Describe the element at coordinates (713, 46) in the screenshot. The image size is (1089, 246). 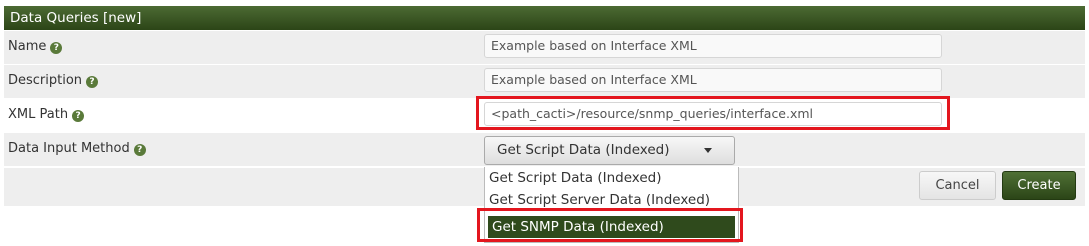
I see `name-input: Example based on Interface XML` at that location.